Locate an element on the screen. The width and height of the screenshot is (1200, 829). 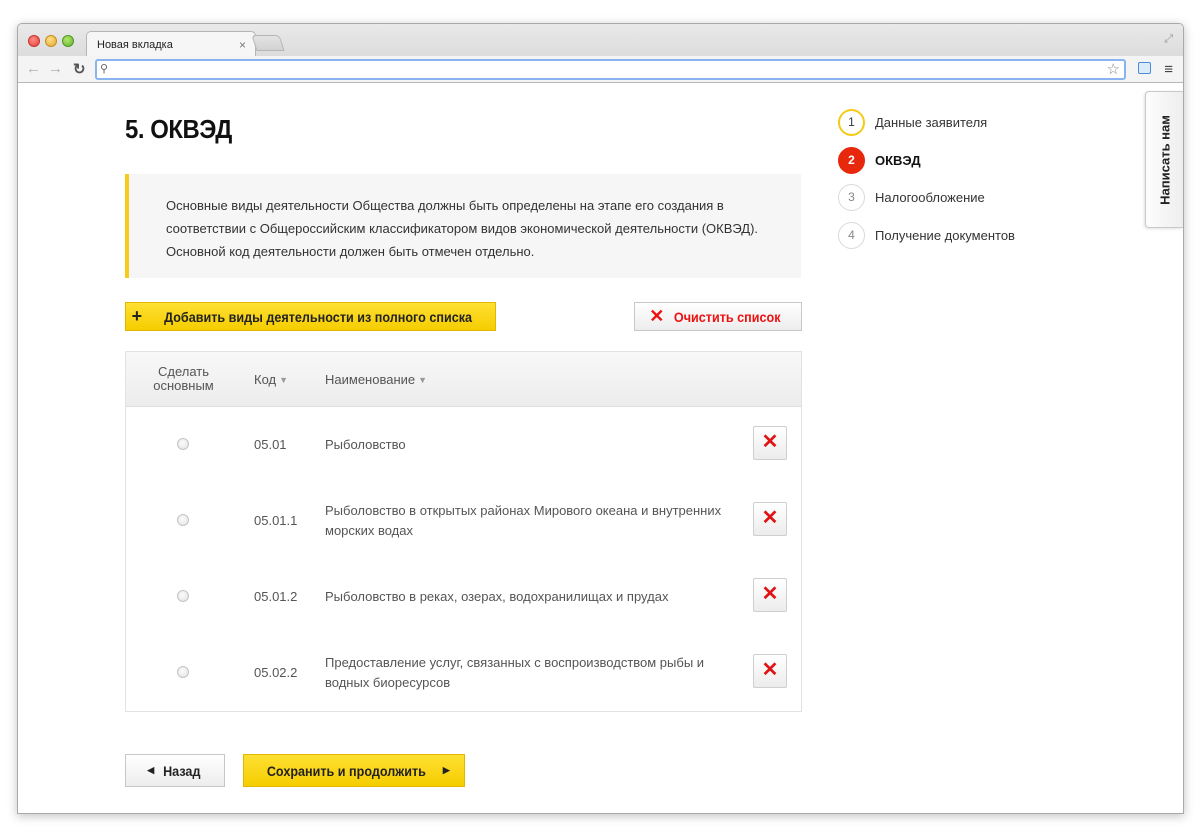
close-window-icon is located at coordinates (34, 41).